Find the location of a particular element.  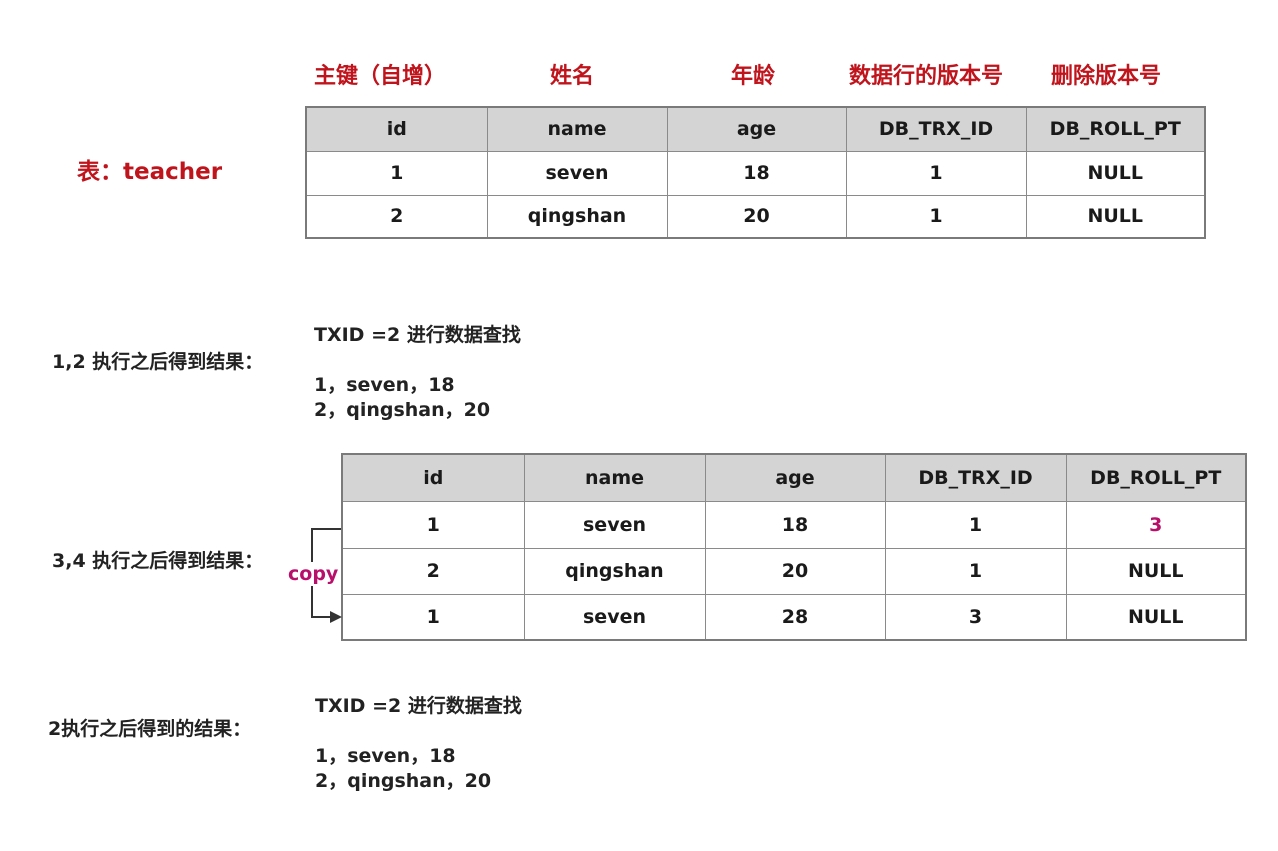

copy-arrow-upper-line is located at coordinates (326, 545).